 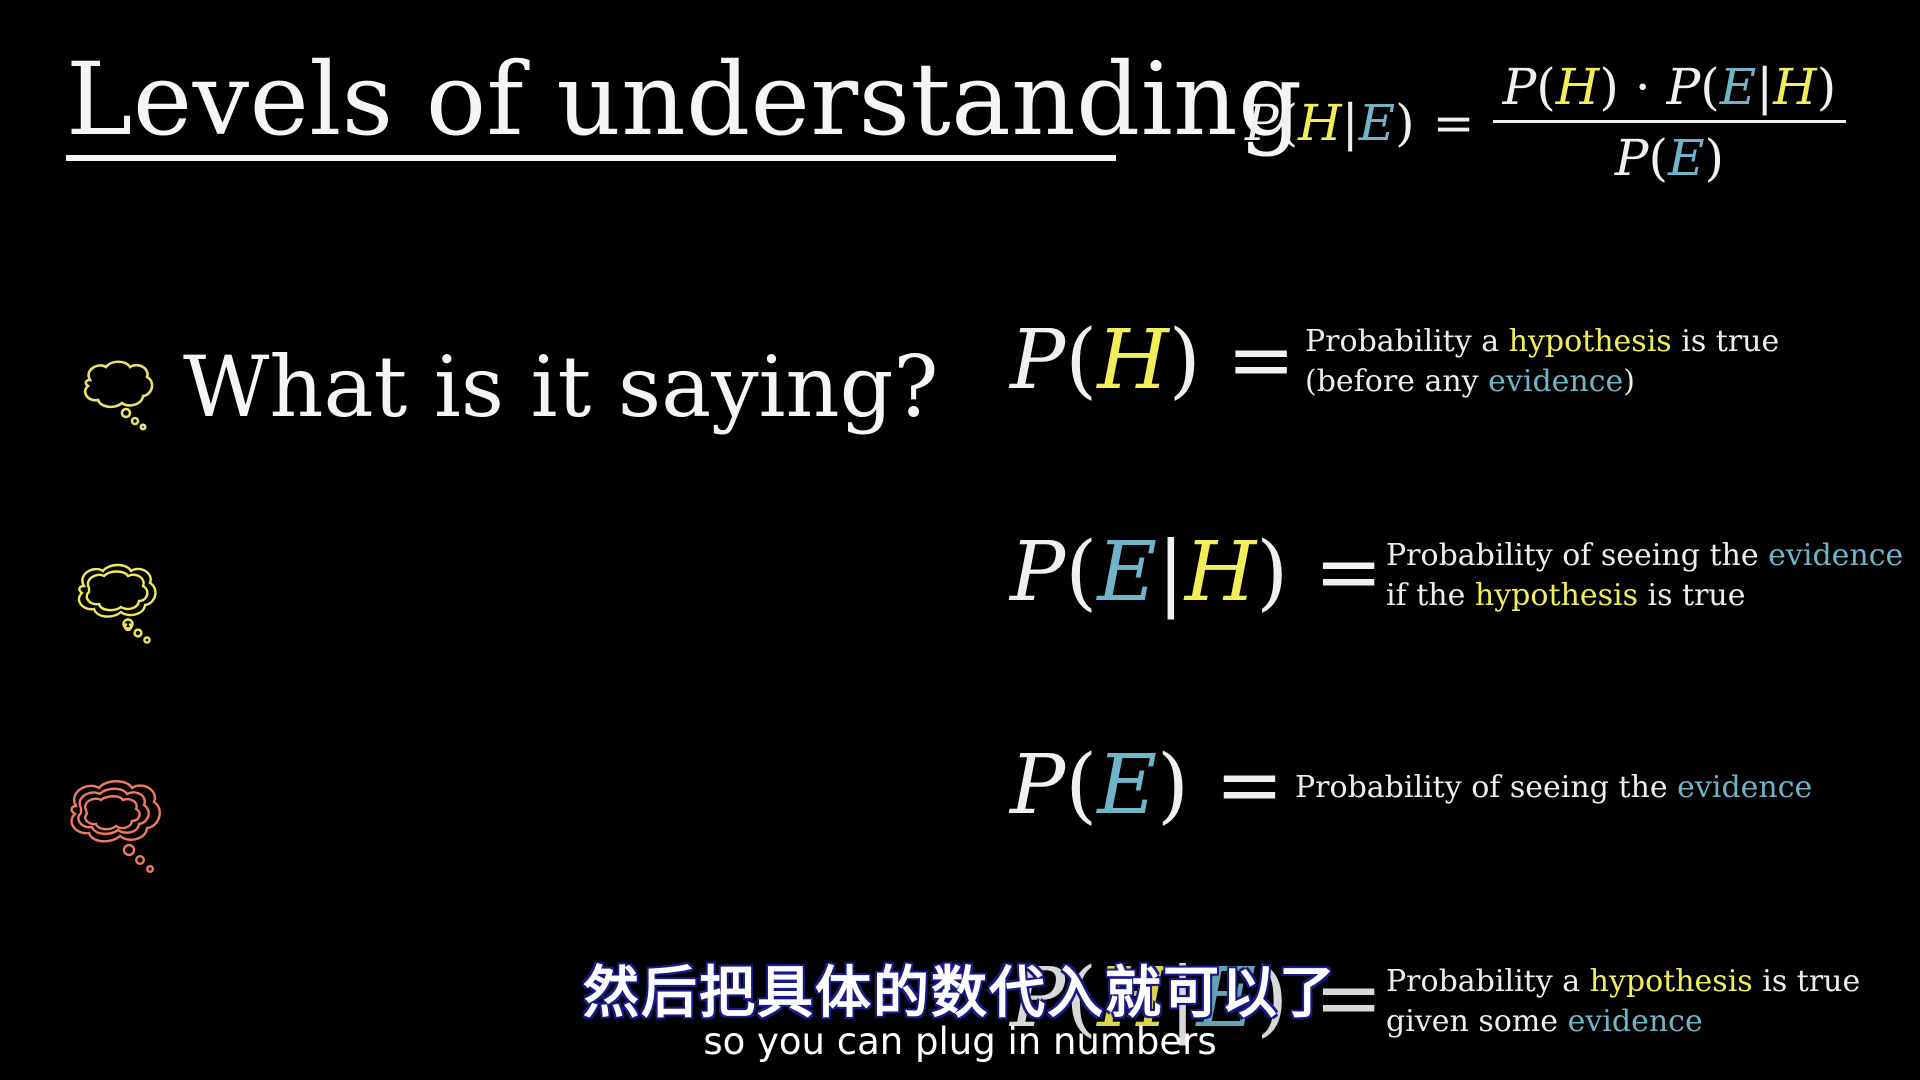 What do you see at coordinates (960, 1041) in the screenshot?
I see `subtitle-english: so you can plug in numbers` at bounding box center [960, 1041].